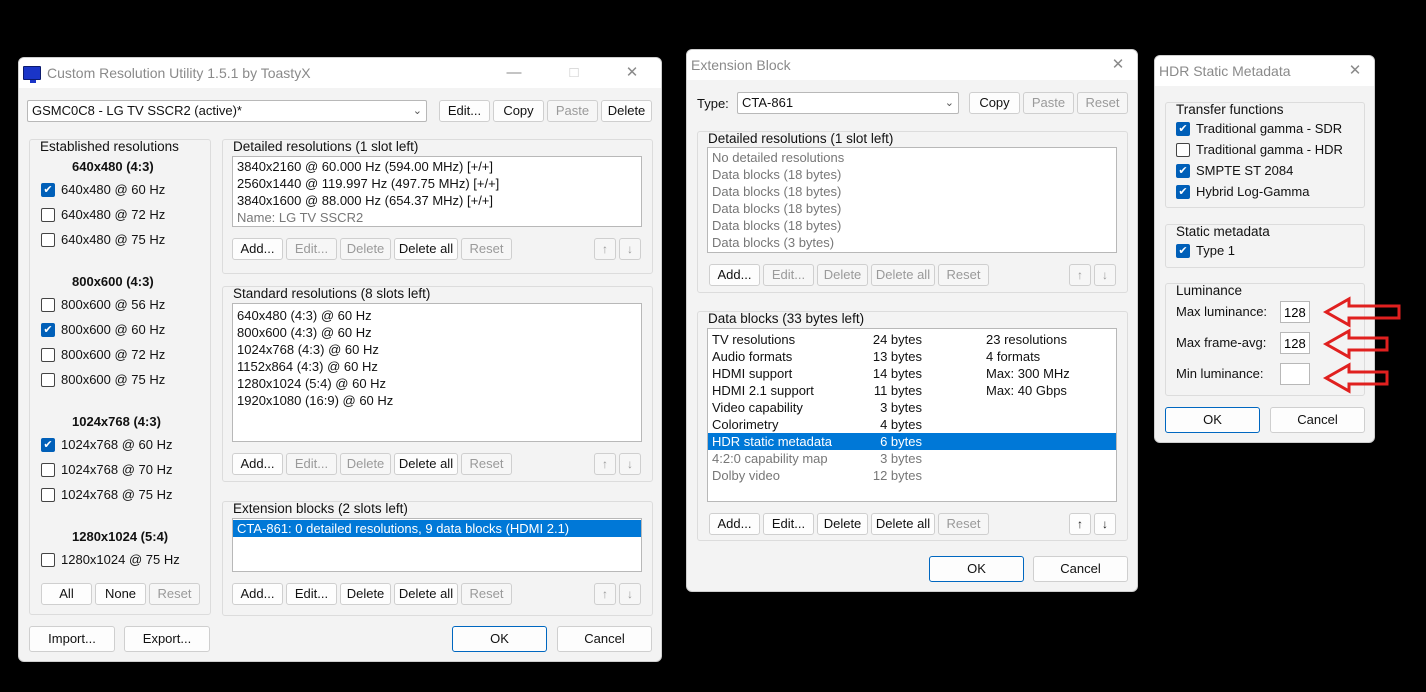 The image size is (1426, 692). I want to click on list-item: 640x480 (4:3) @ 60 Hz, so click(437, 315).